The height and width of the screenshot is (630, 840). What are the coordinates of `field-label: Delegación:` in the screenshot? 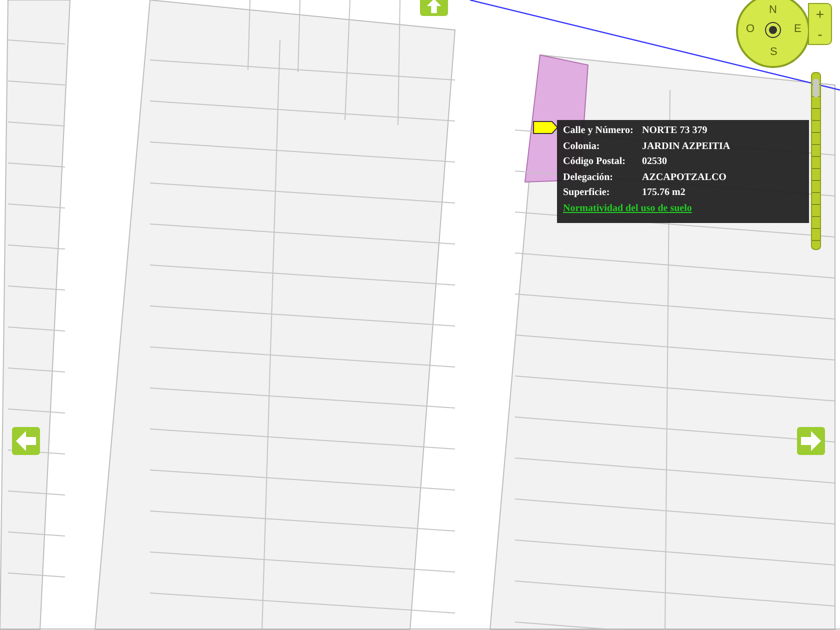 It's located at (588, 177).